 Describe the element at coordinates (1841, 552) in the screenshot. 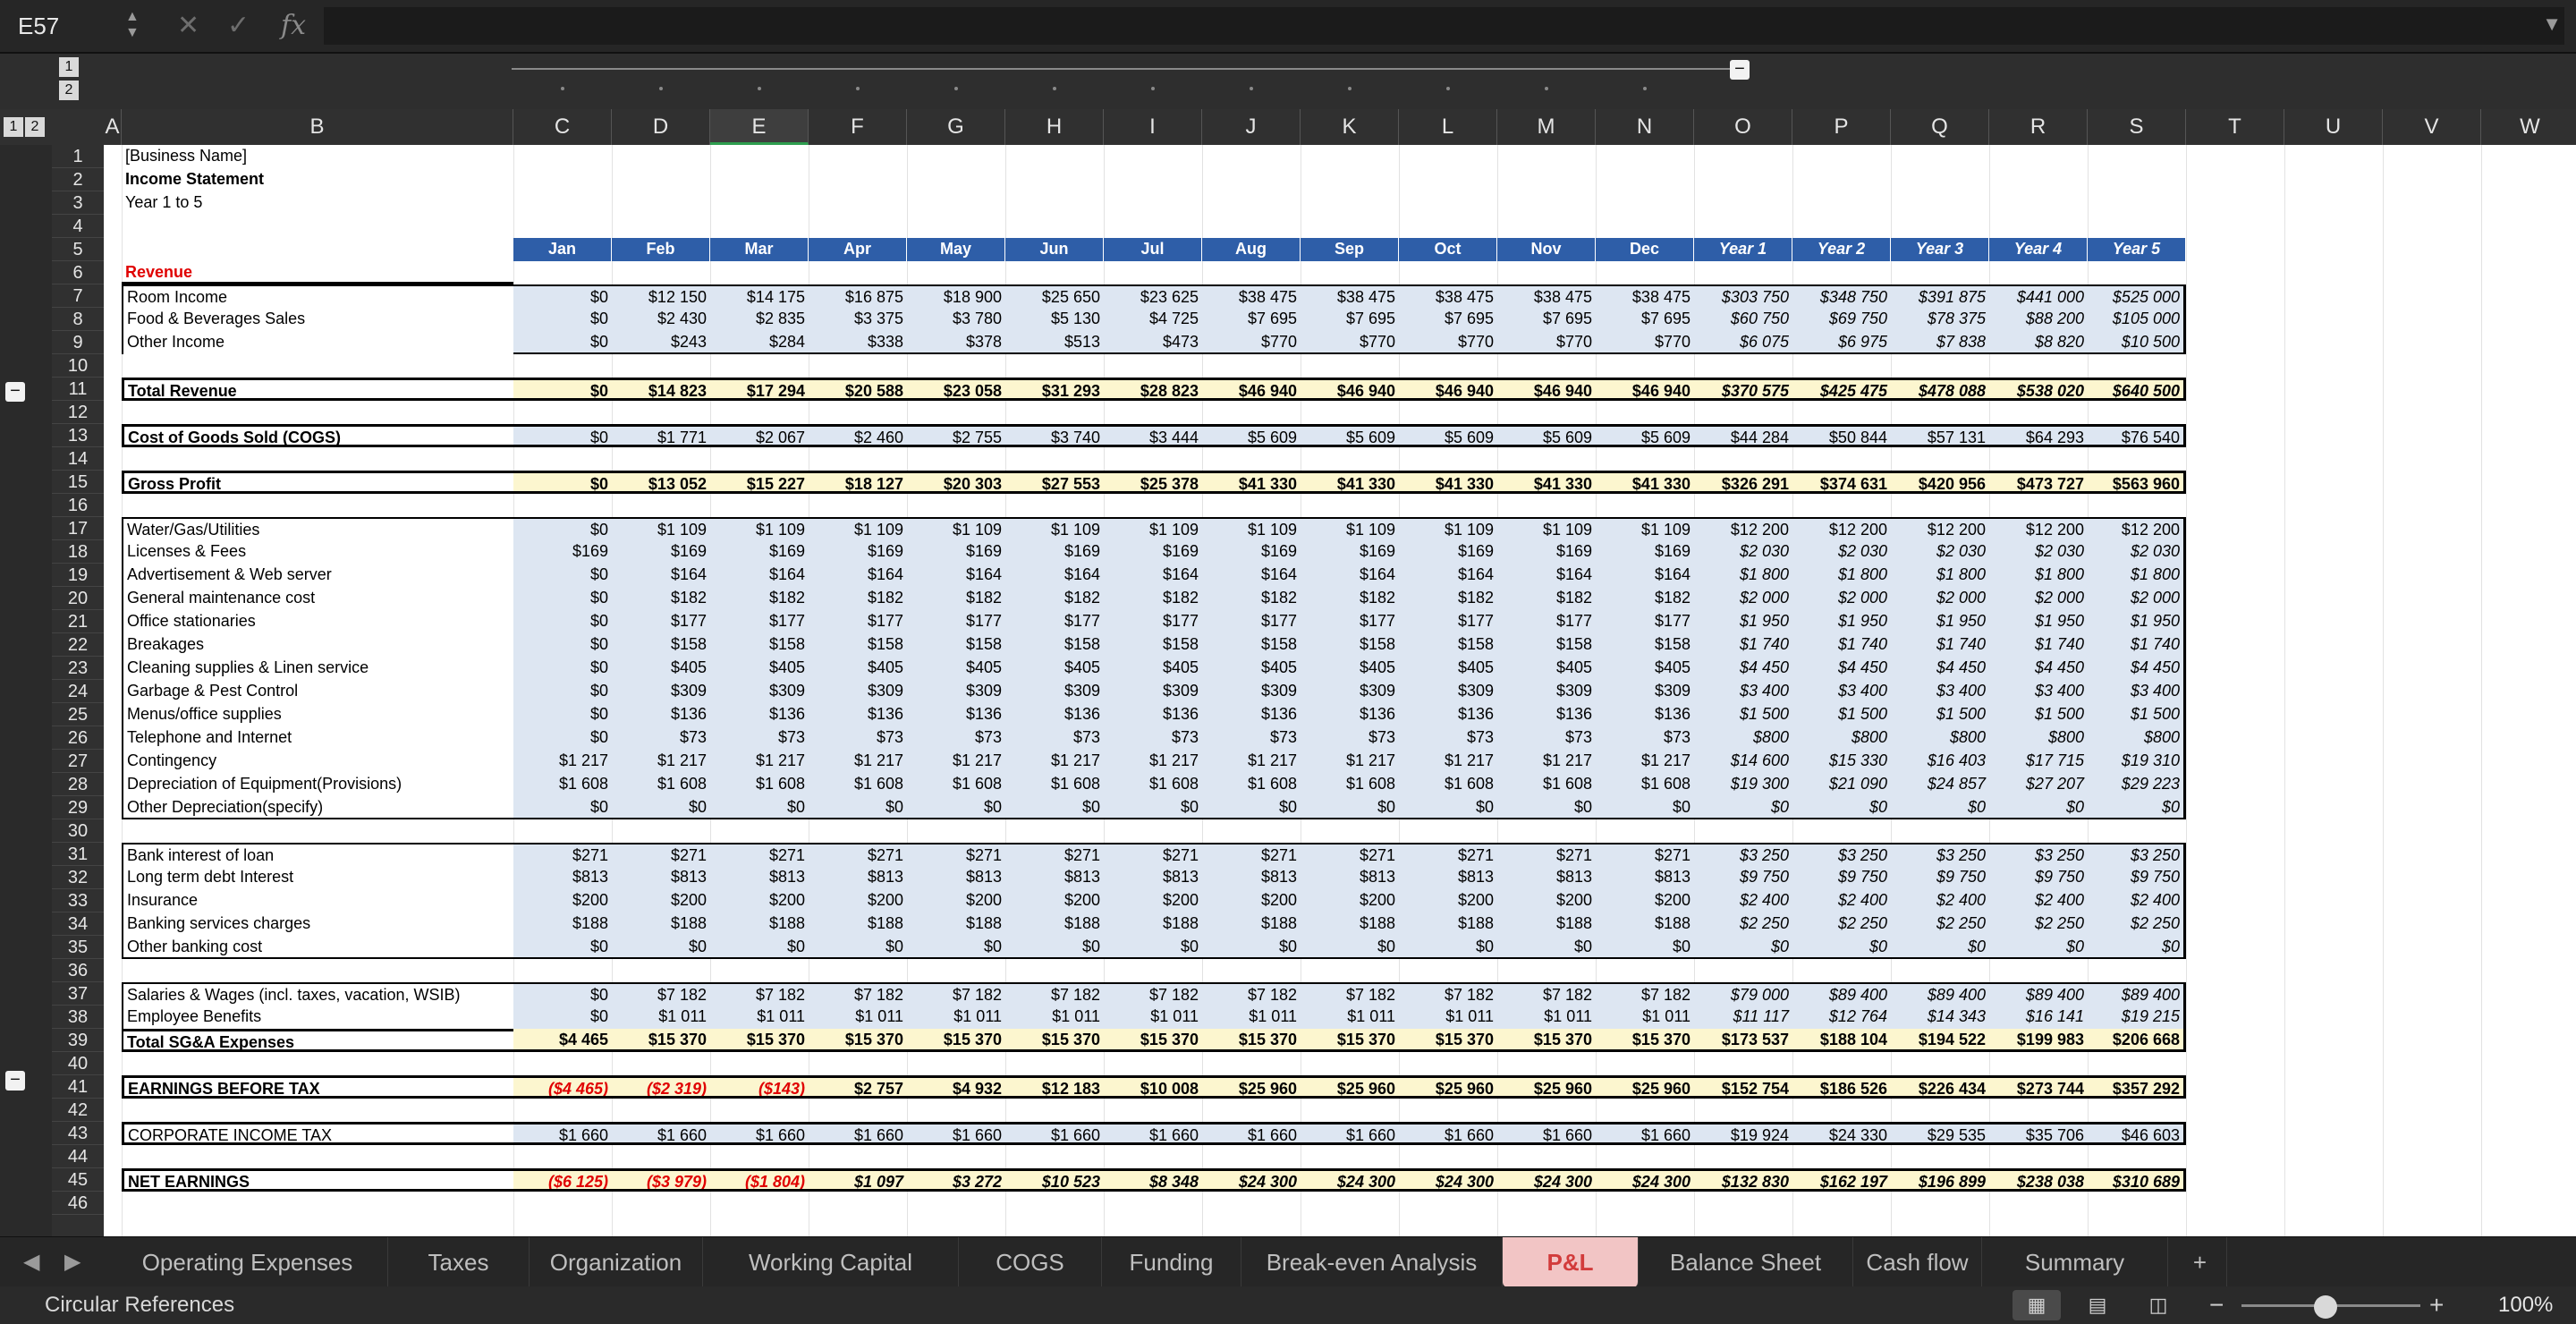

I see `value-cell: $2 030` at that location.